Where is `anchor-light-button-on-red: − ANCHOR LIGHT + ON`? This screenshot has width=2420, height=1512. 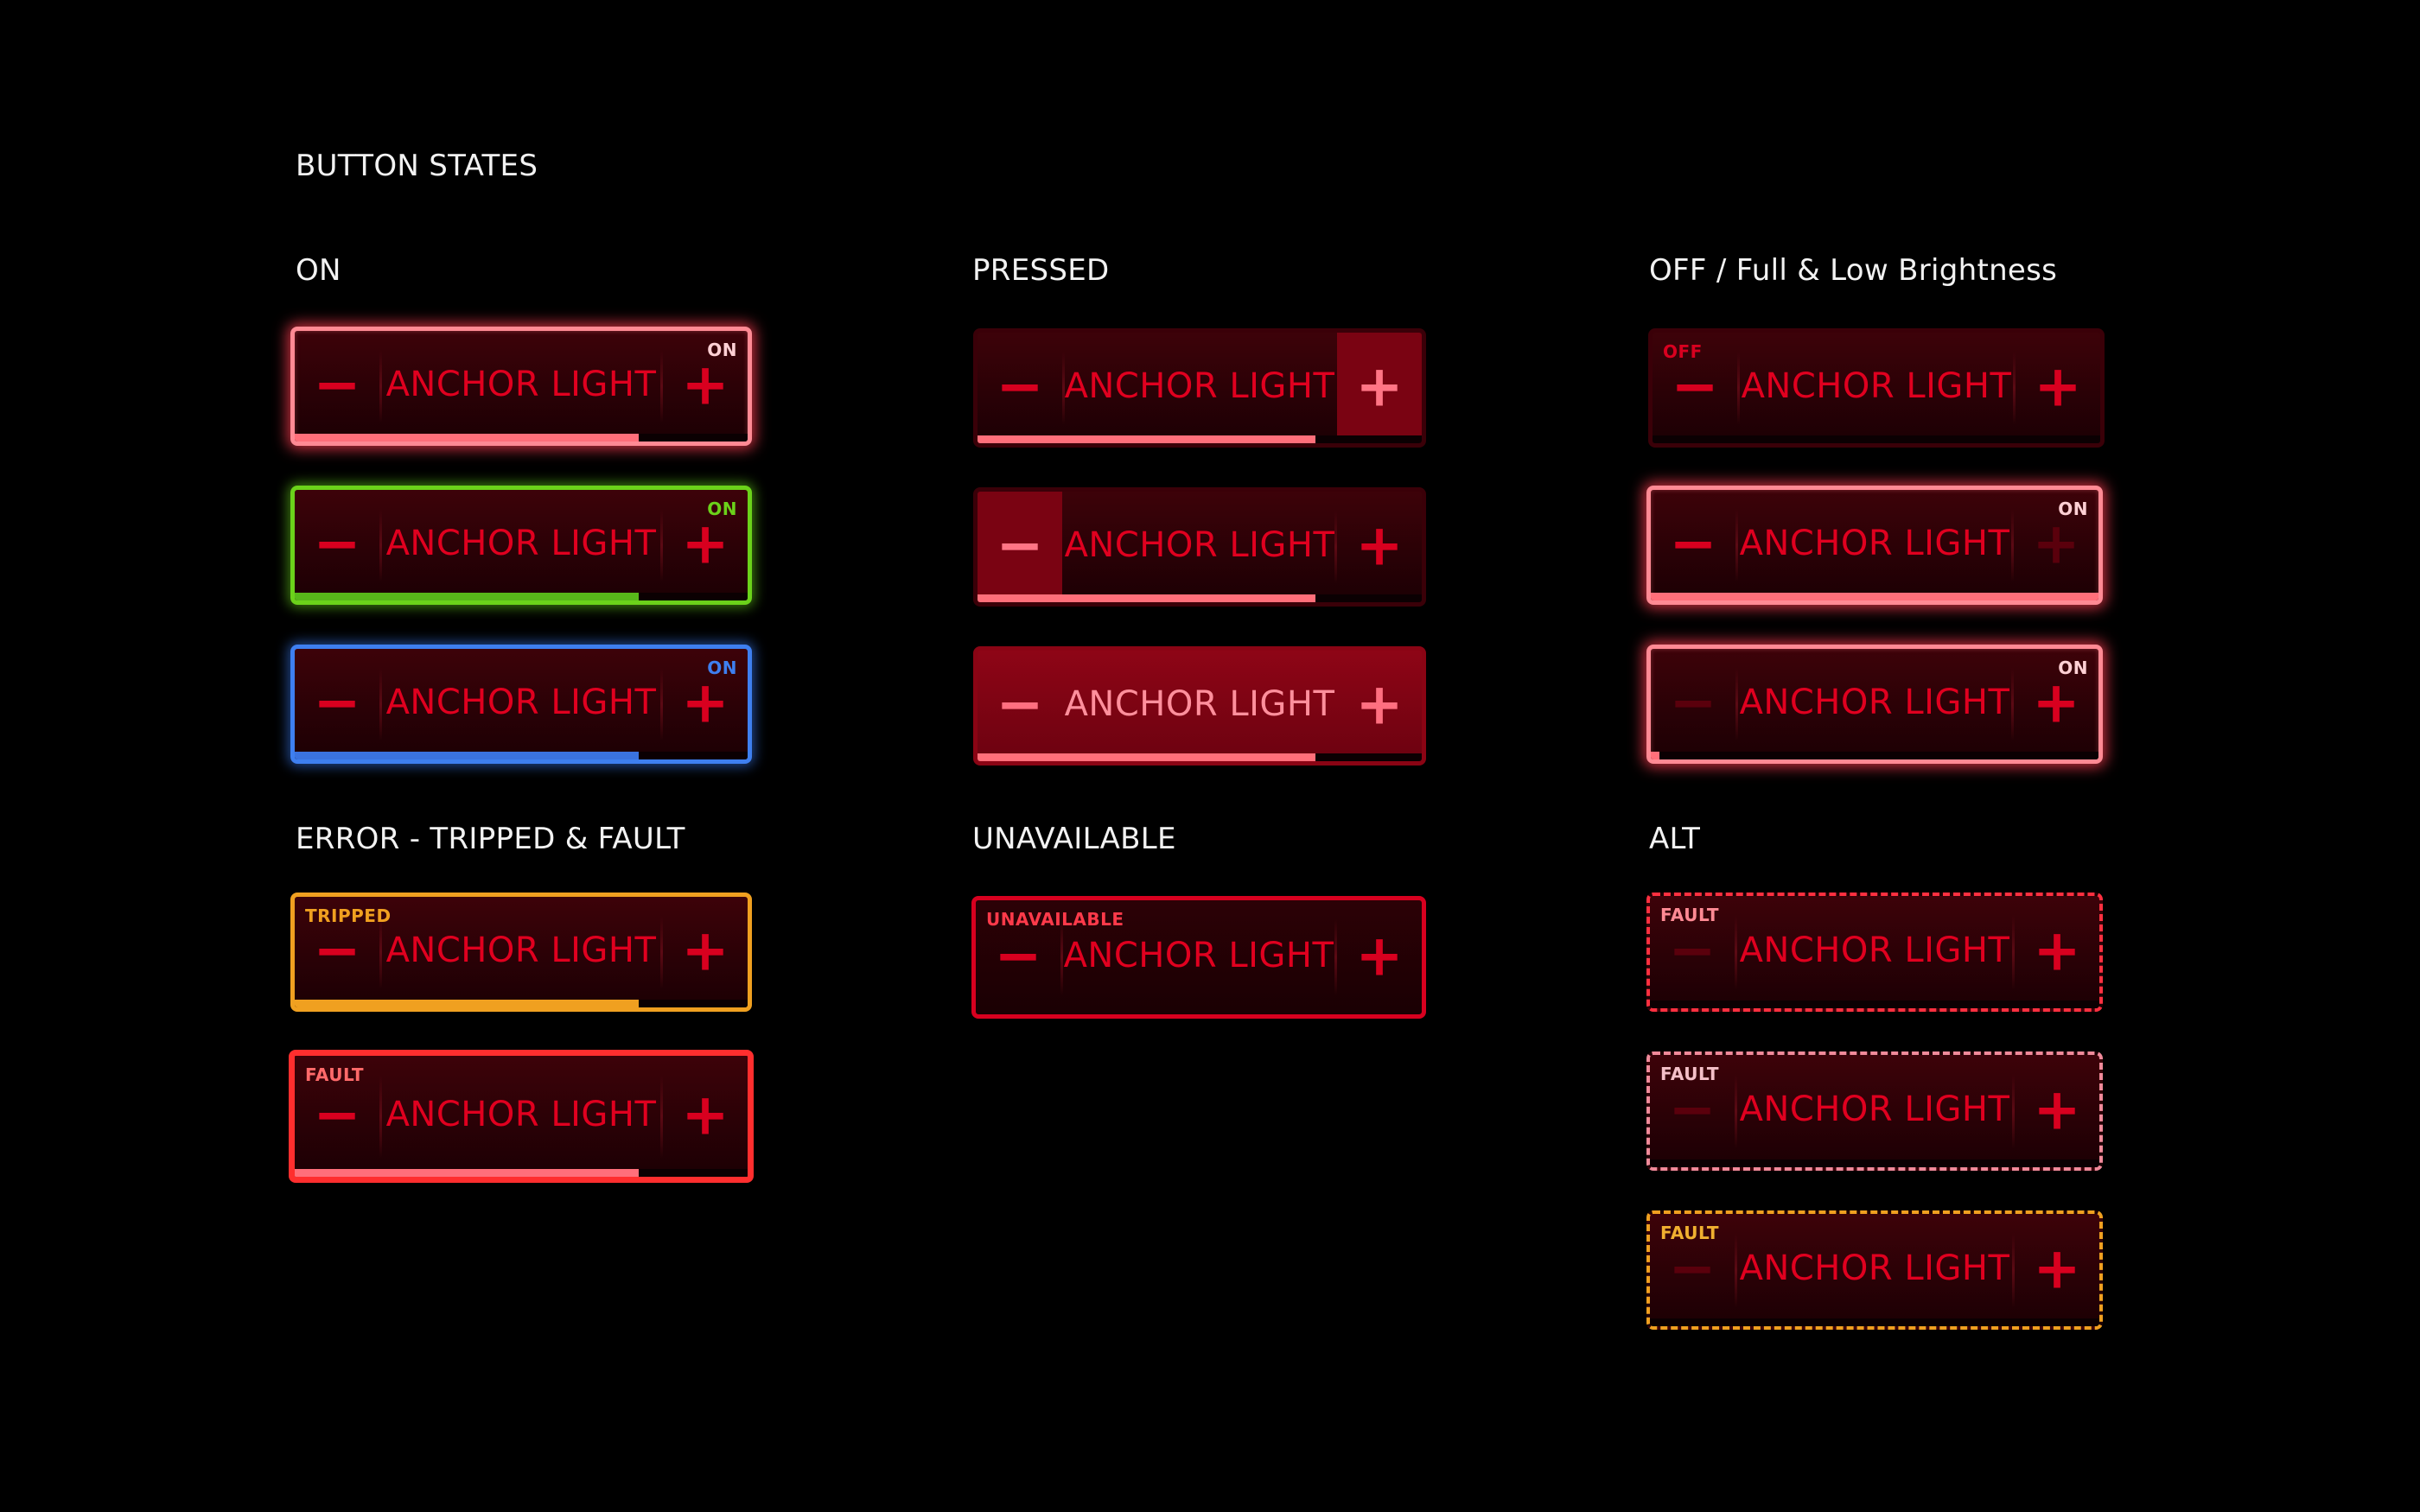 anchor-light-button-on-red: − ANCHOR LIGHT + ON is located at coordinates (521, 386).